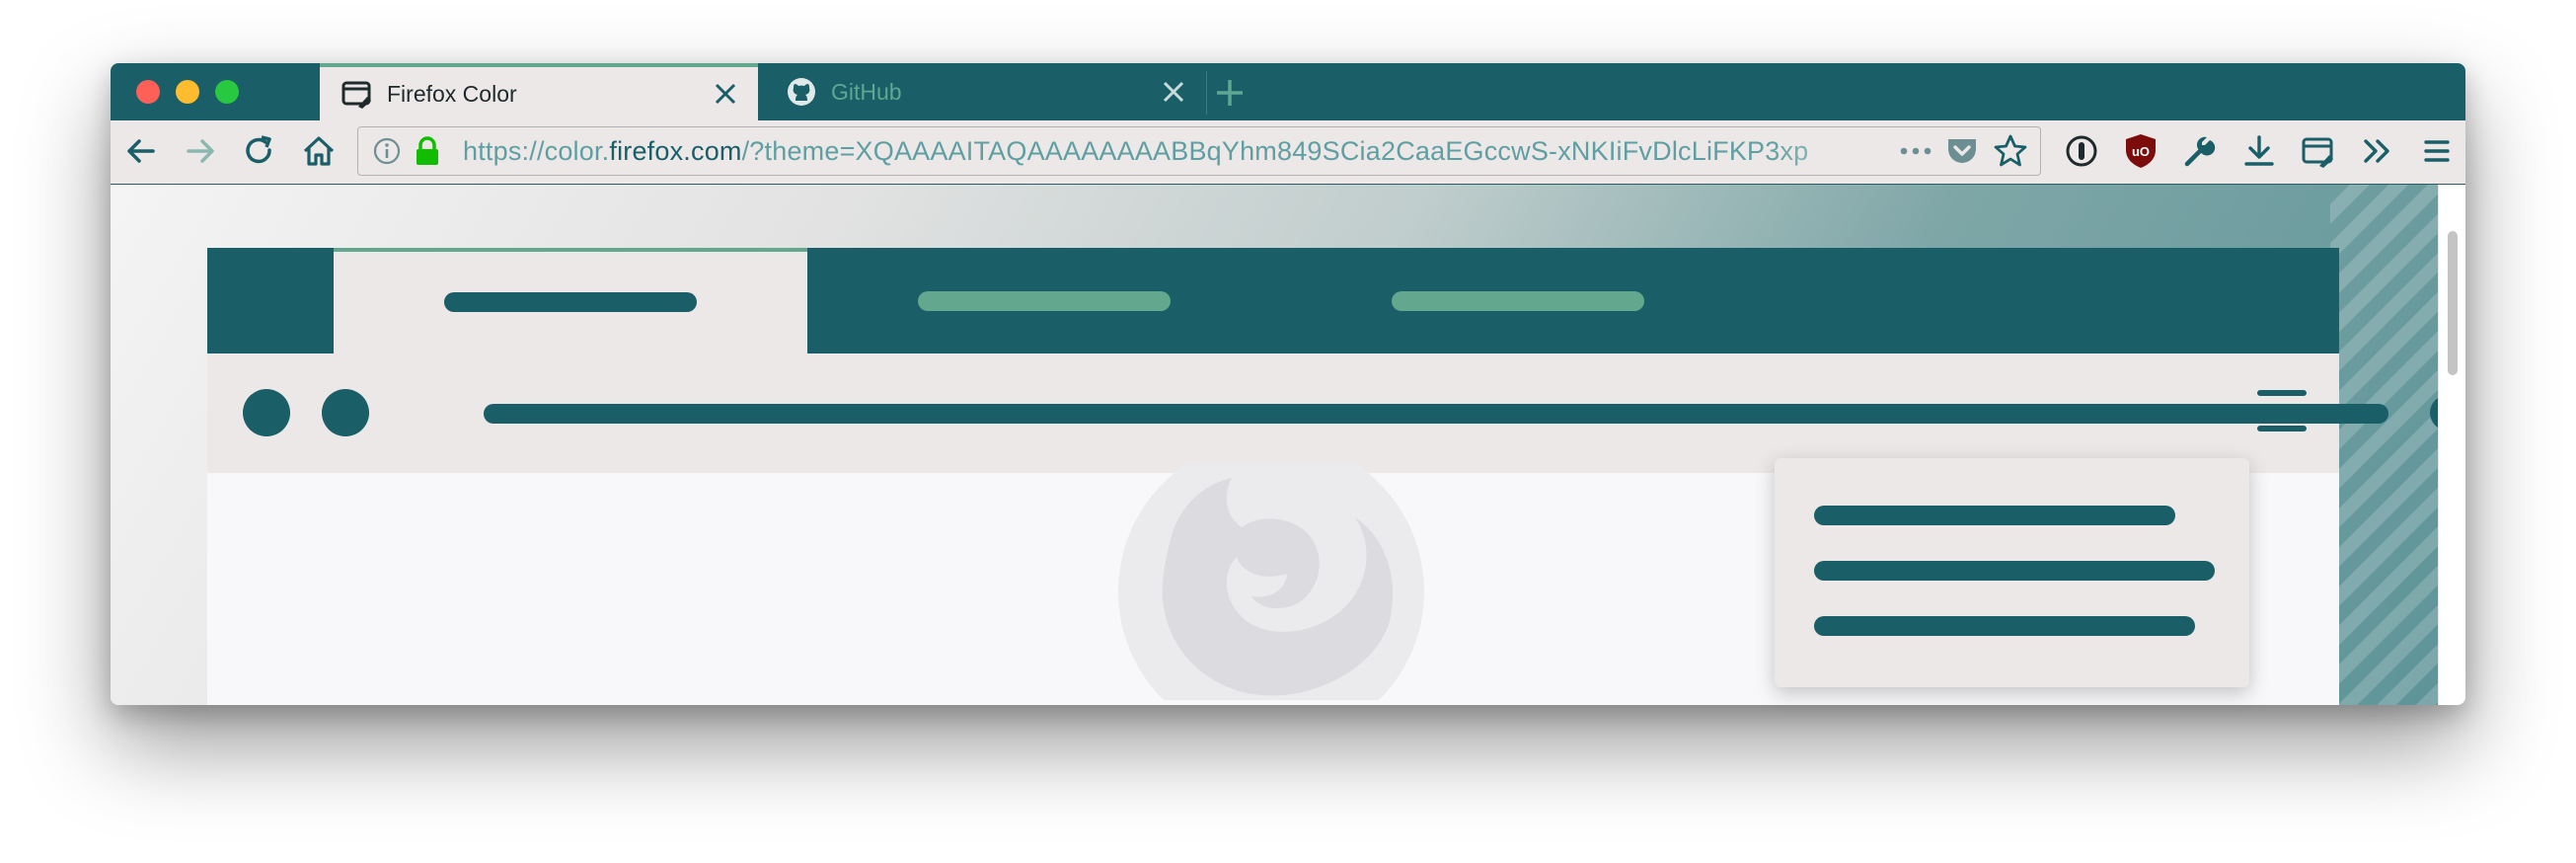 The height and width of the screenshot is (863, 2576). Describe the element at coordinates (427, 153) in the screenshot. I see `lock-icon` at that location.